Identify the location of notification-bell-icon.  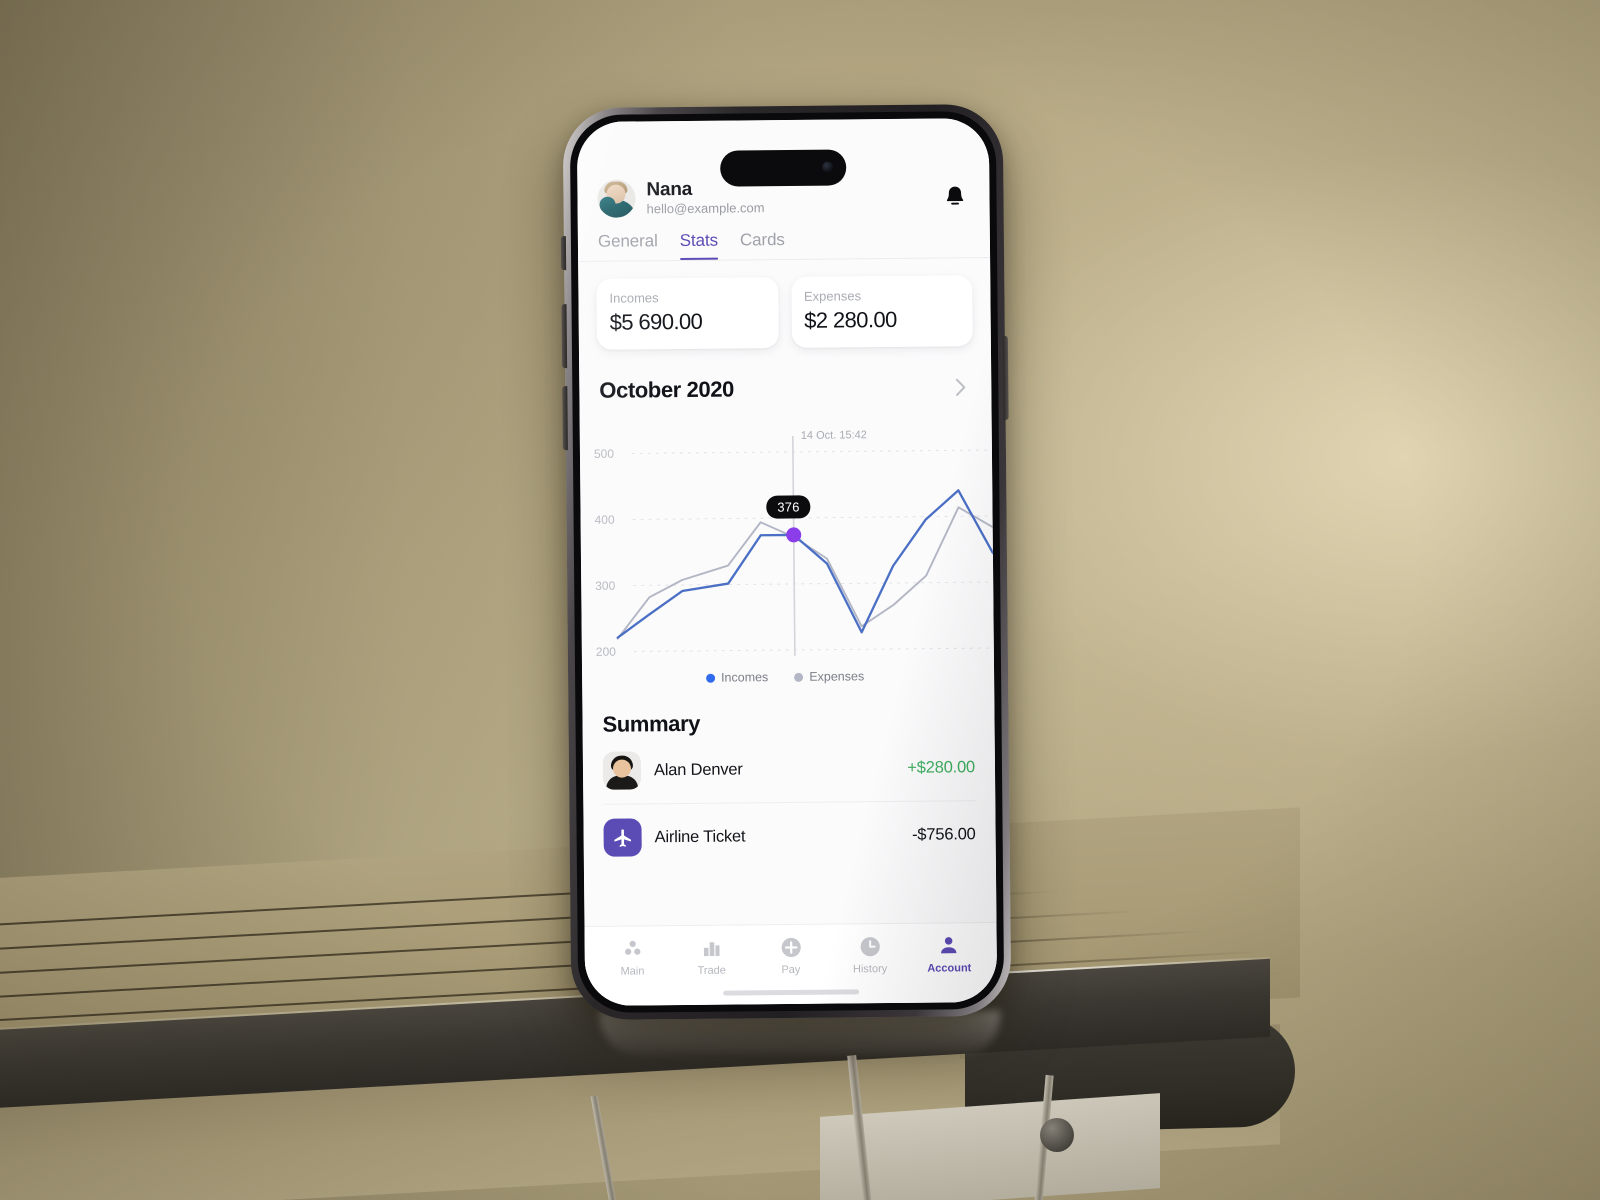
(954, 195).